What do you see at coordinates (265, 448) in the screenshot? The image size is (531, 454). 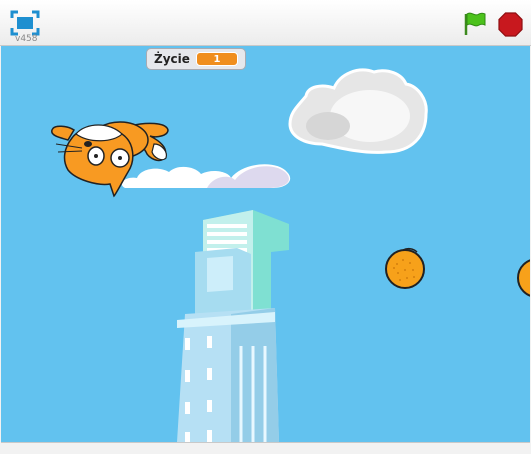 I see `stage-bottom-border` at bounding box center [265, 448].